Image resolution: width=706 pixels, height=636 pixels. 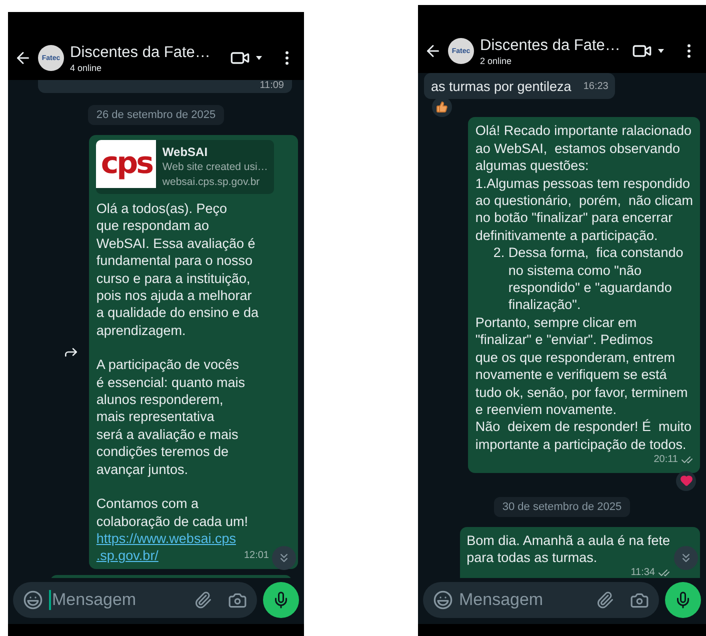 What do you see at coordinates (156, 115) in the screenshot?
I see `date-chip: 26 de setembro de 2025` at bounding box center [156, 115].